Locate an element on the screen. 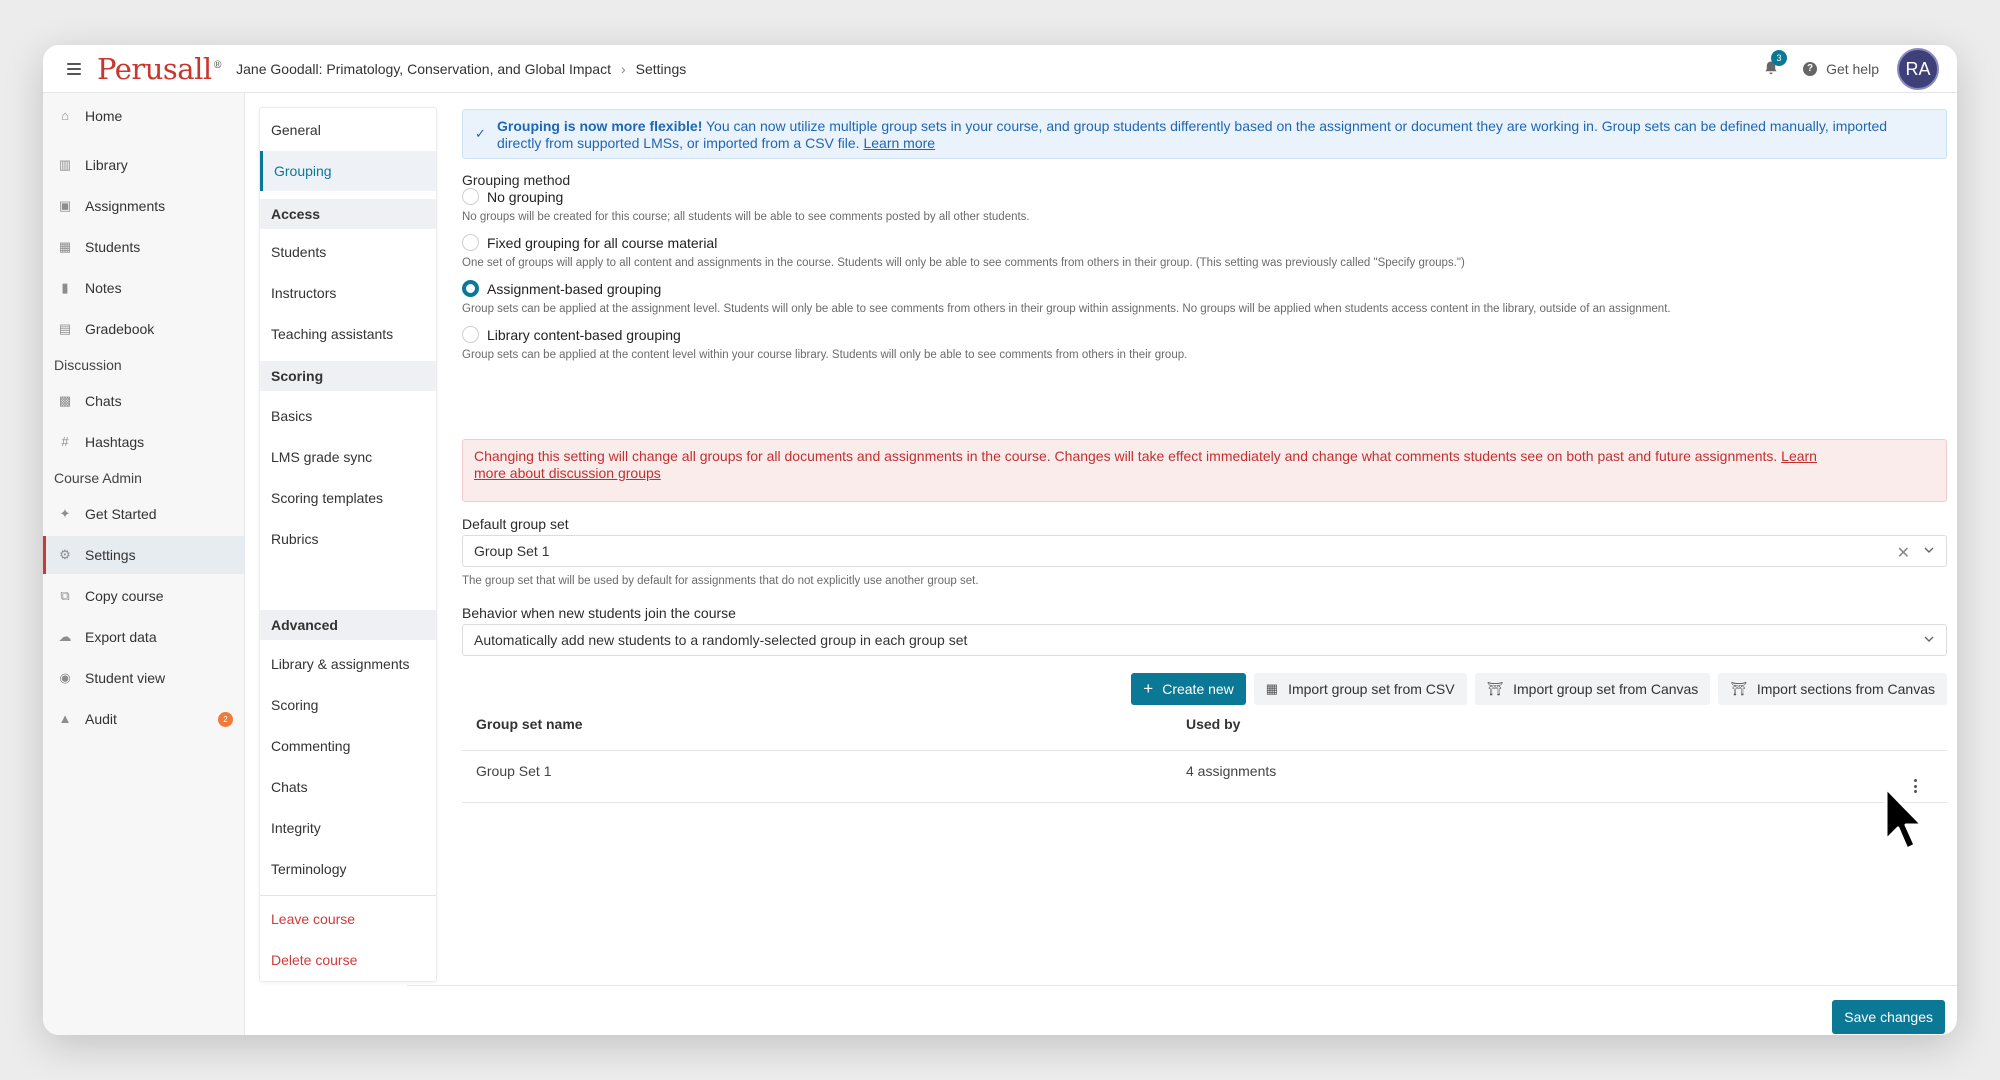  default-group-set-select: Group Set 1 ✕ is located at coordinates (1204, 551).